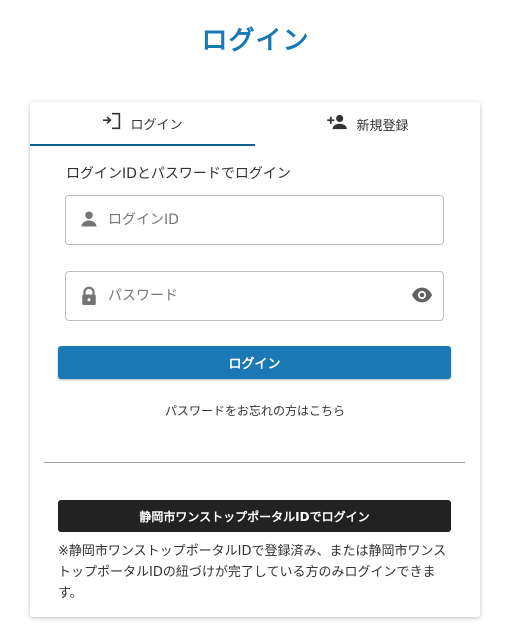 The width and height of the screenshot is (511, 642). I want to click on password-field, so click(254, 296).